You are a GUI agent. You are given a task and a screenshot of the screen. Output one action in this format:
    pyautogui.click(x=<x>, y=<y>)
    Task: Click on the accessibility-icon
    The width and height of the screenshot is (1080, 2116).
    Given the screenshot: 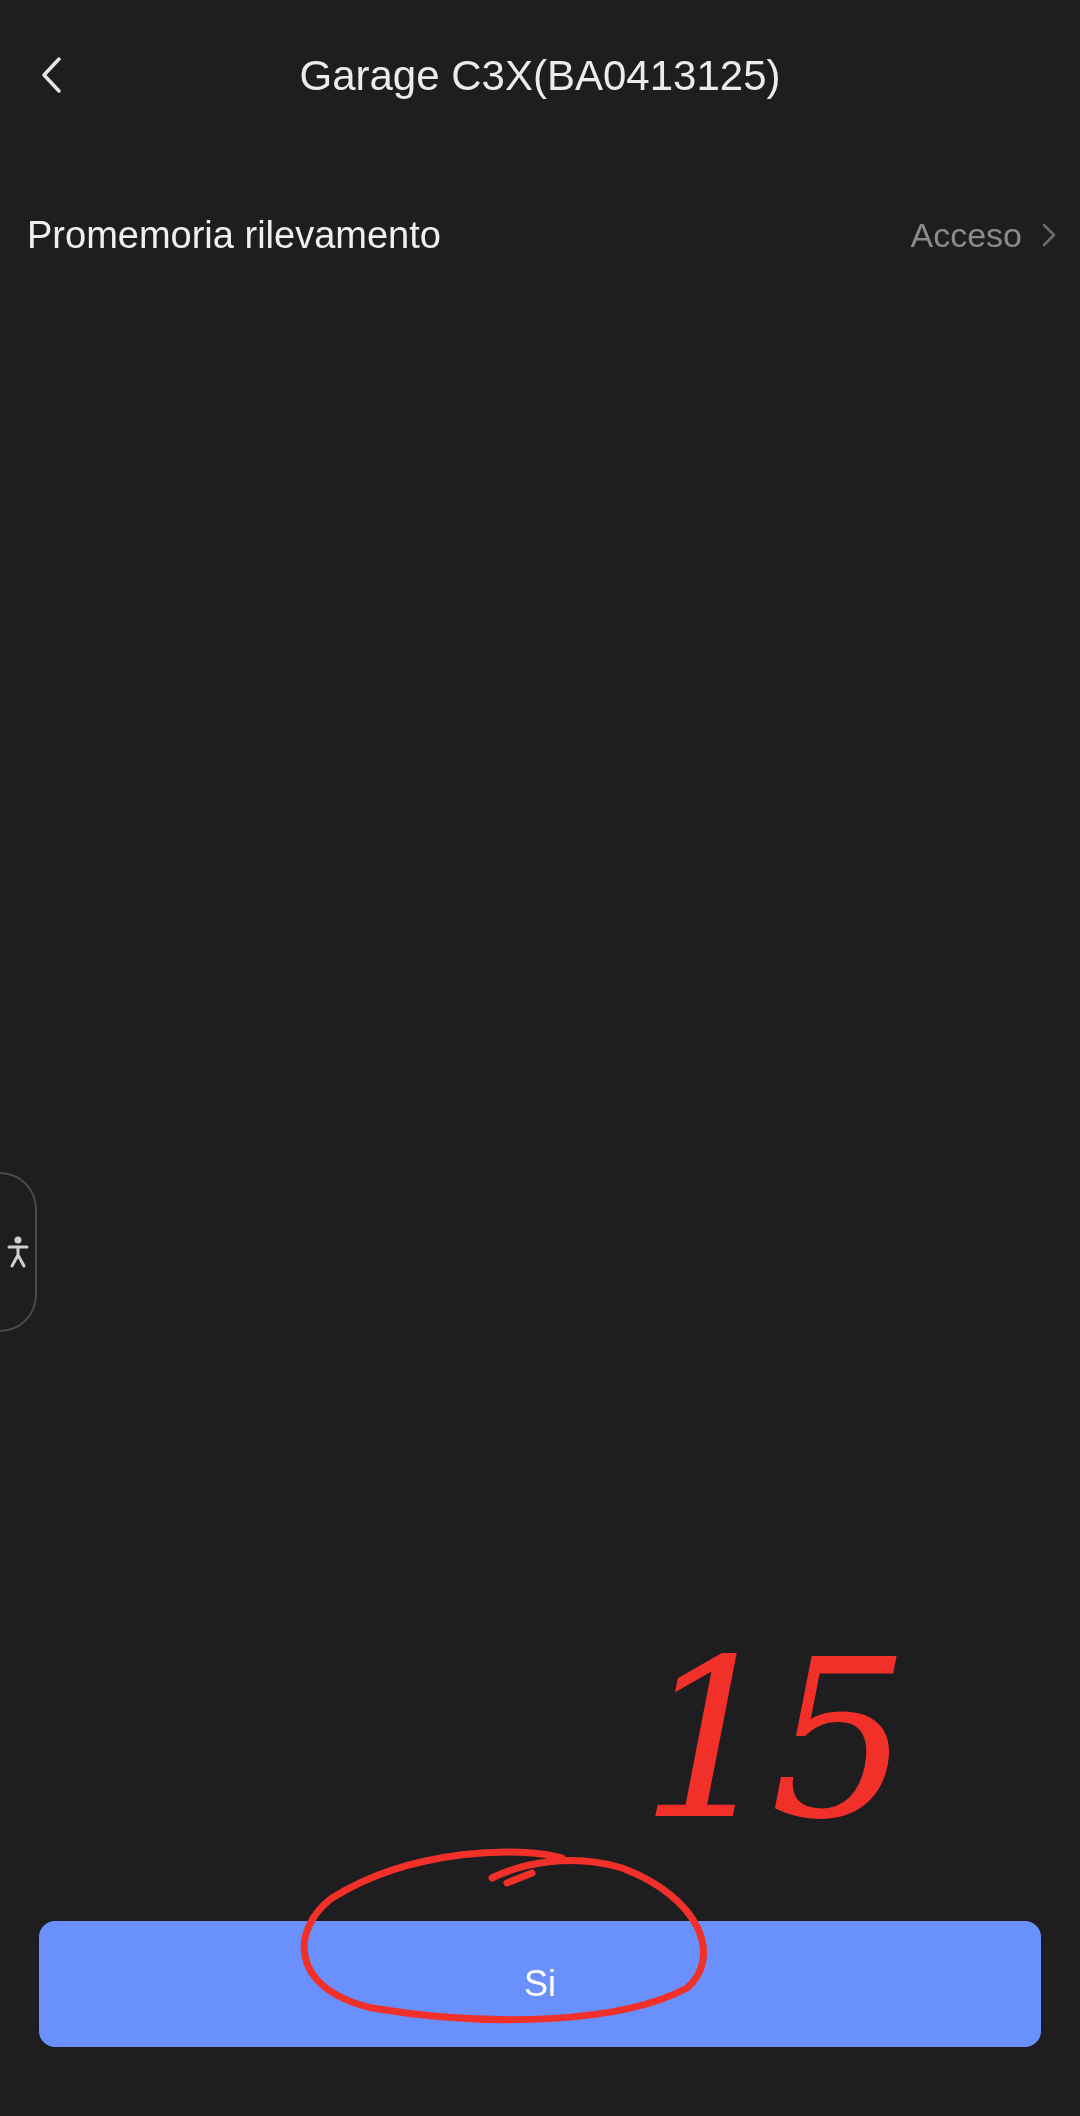 What is the action you would take?
    pyautogui.click(x=17, y=1252)
    